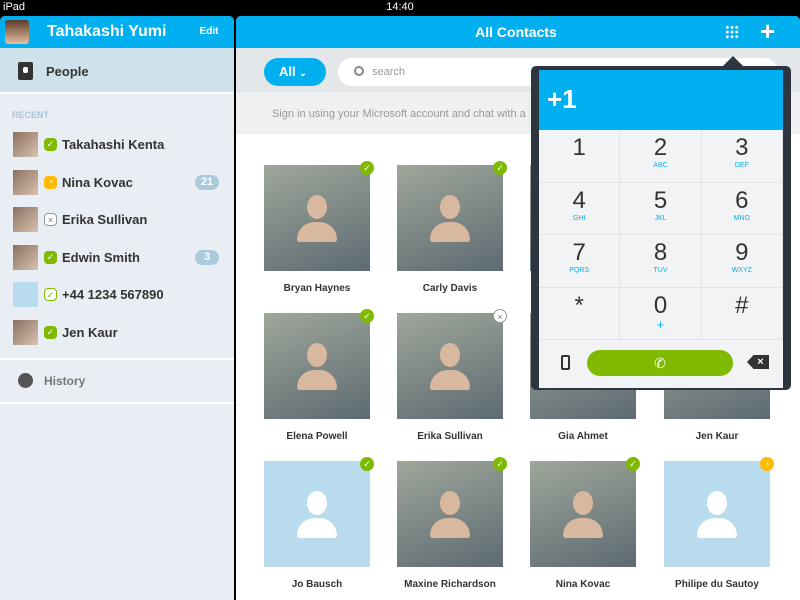 This screenshot has height=600, width=800. I want to click on recent-item: ✓ Takahashi Kenta, so click(117, 144).